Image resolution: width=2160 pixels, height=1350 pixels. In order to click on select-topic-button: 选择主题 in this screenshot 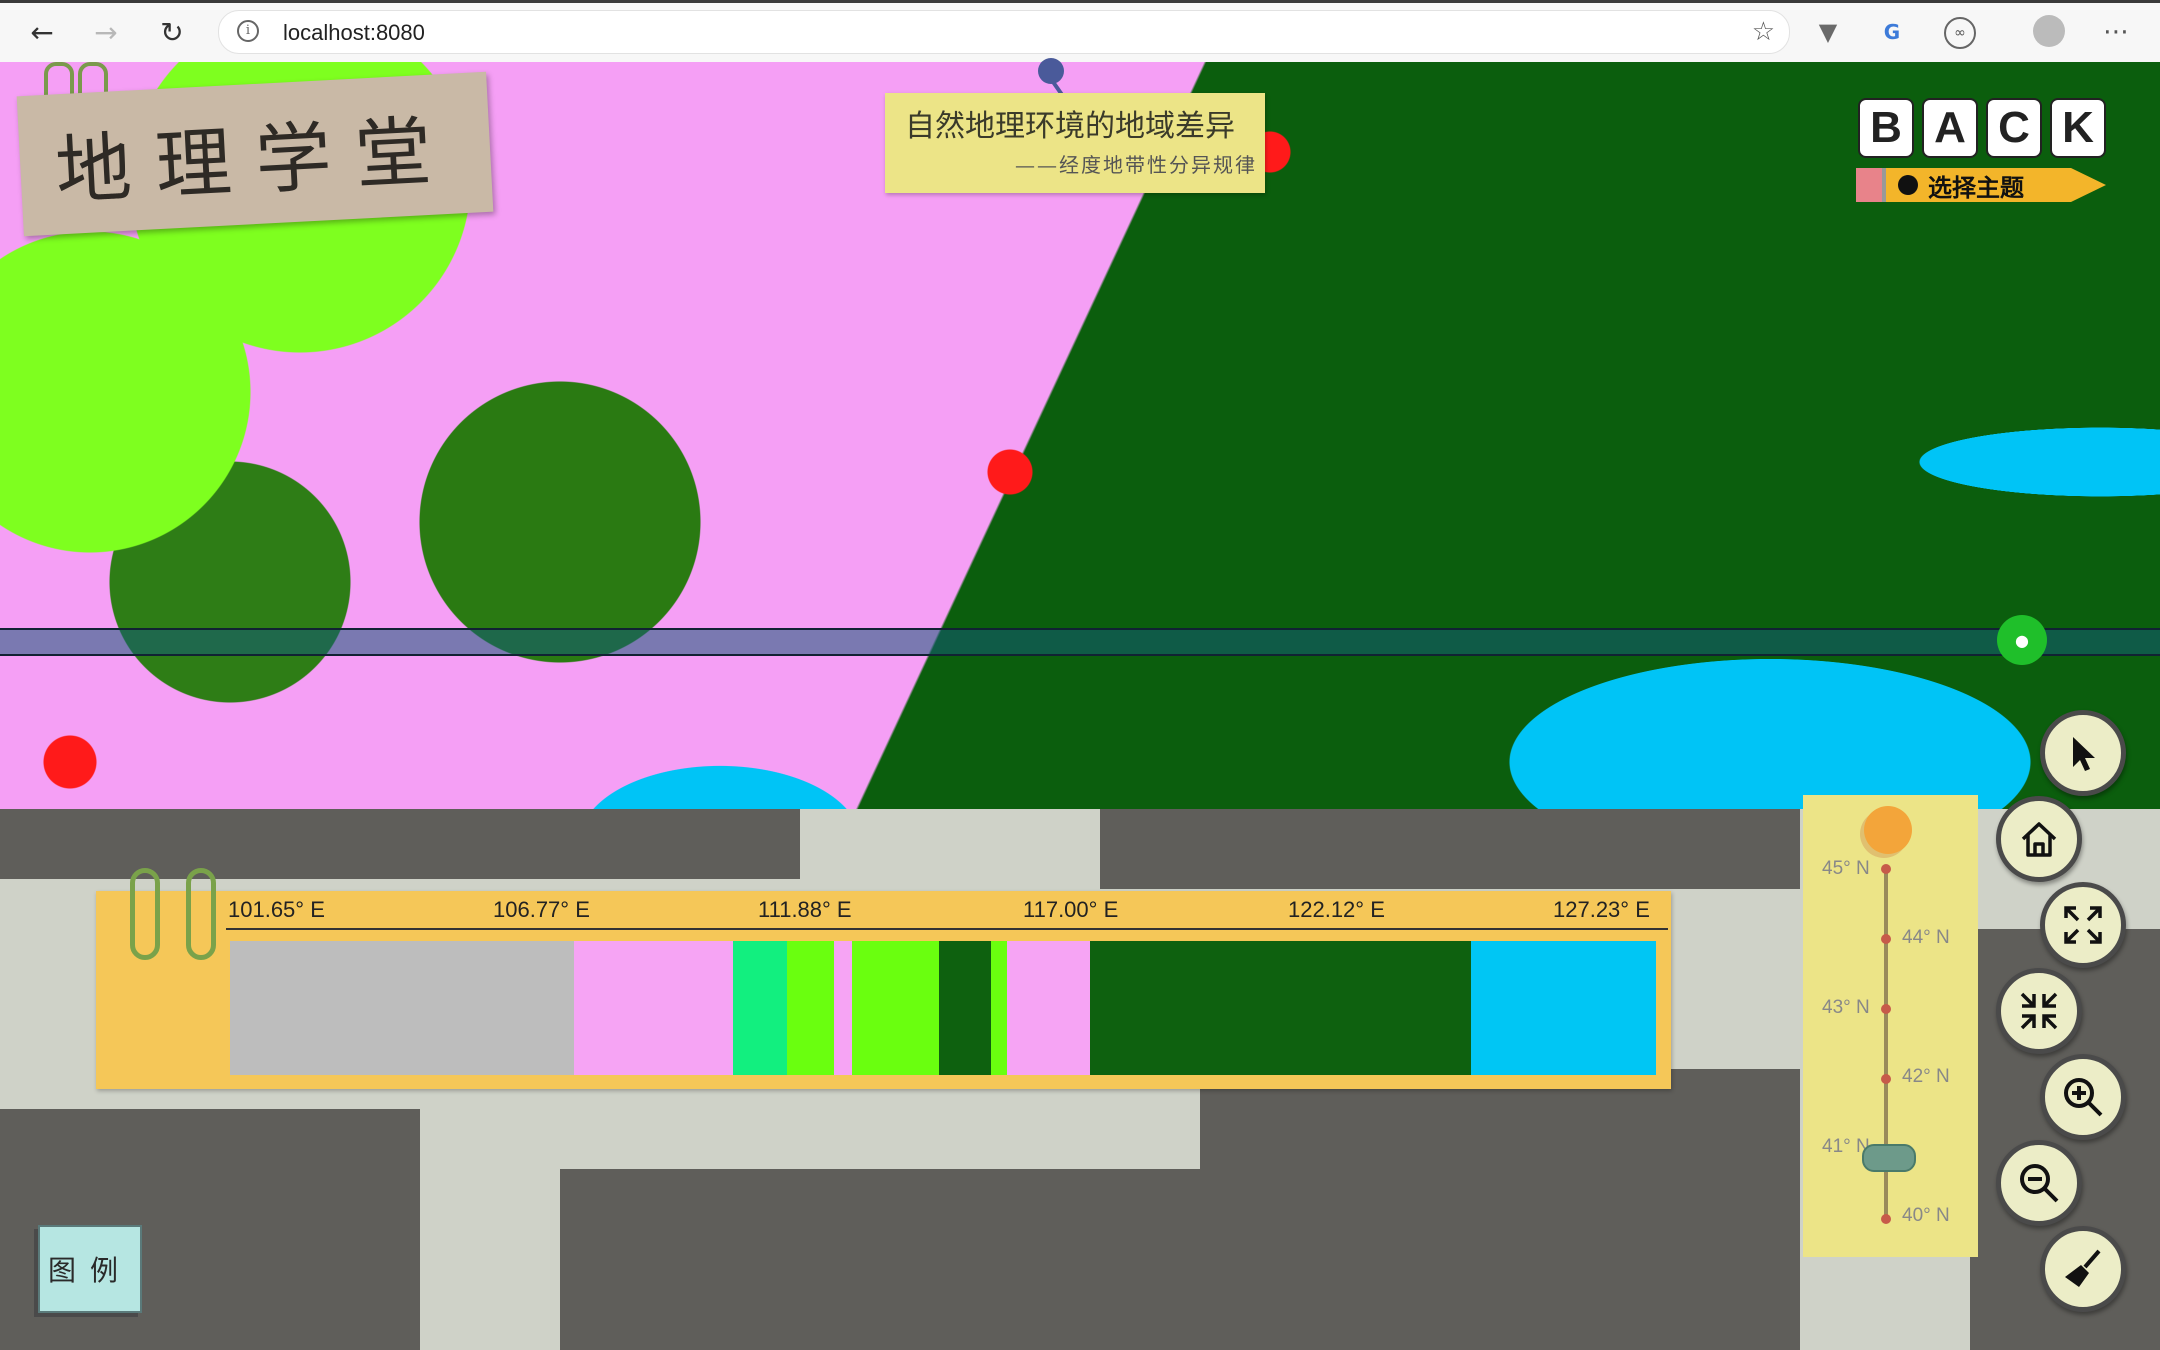, I will do `click(1981, 185)`.